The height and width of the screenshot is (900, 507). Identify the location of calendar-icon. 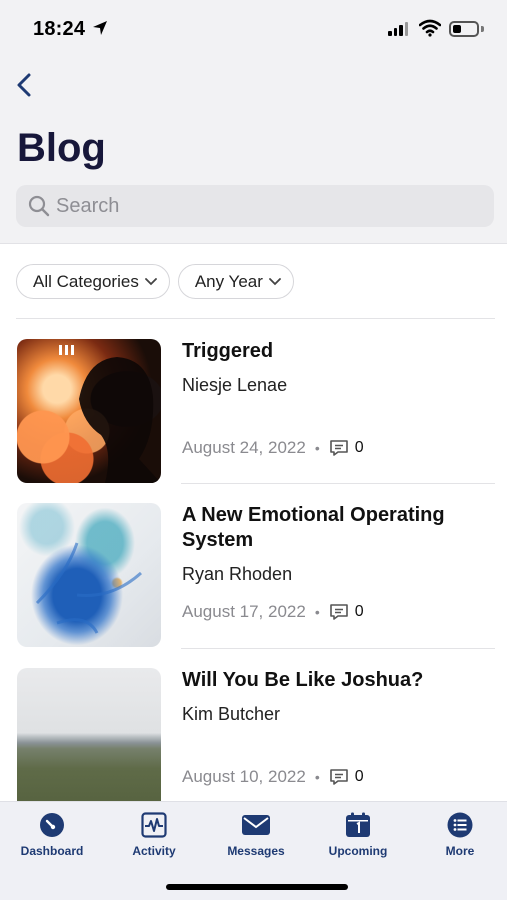
(358, 824).